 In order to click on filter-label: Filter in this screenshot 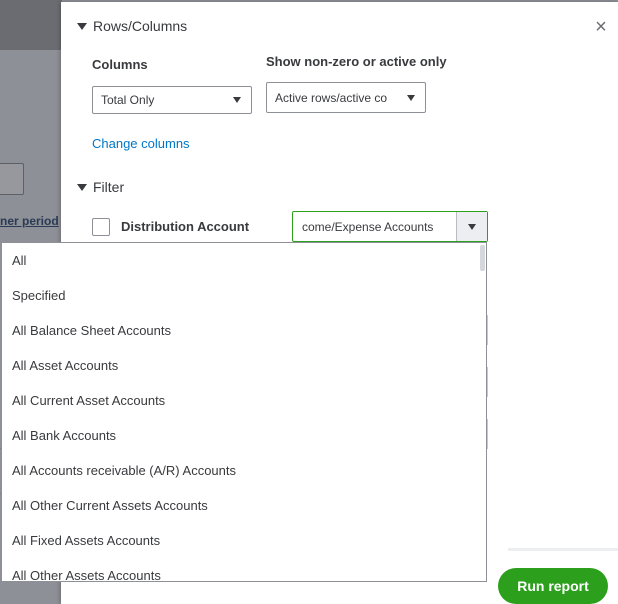, I will do `click(109, 187)`.